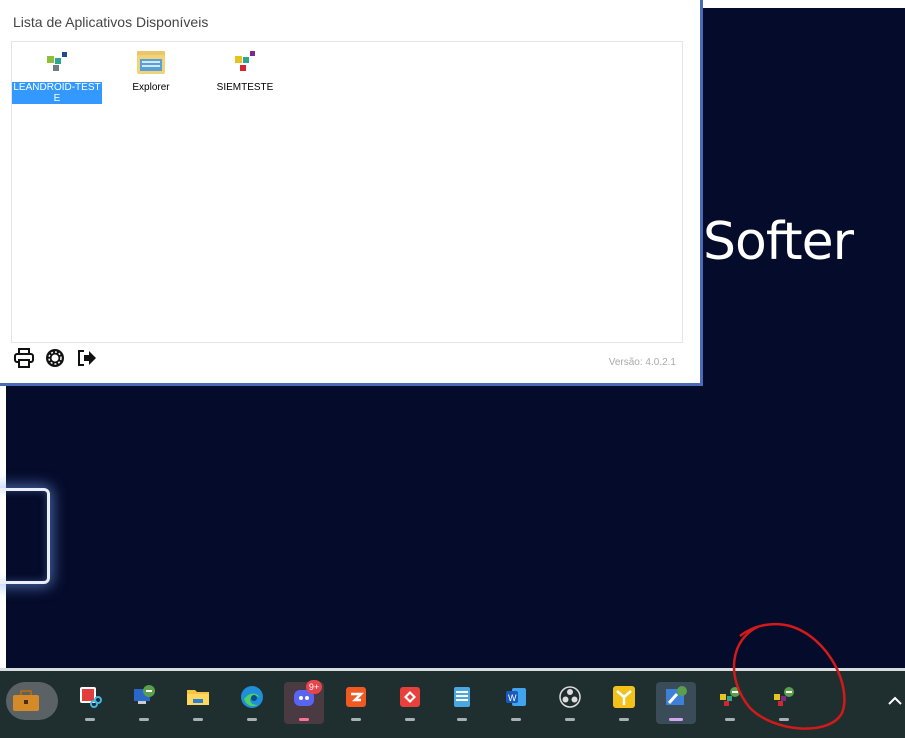 This screenshot has height=738, width=905. What do you see at coordinates (410, 697) in the screenshot?
I see `anydesk-icon` at bounding box center [410, 697].